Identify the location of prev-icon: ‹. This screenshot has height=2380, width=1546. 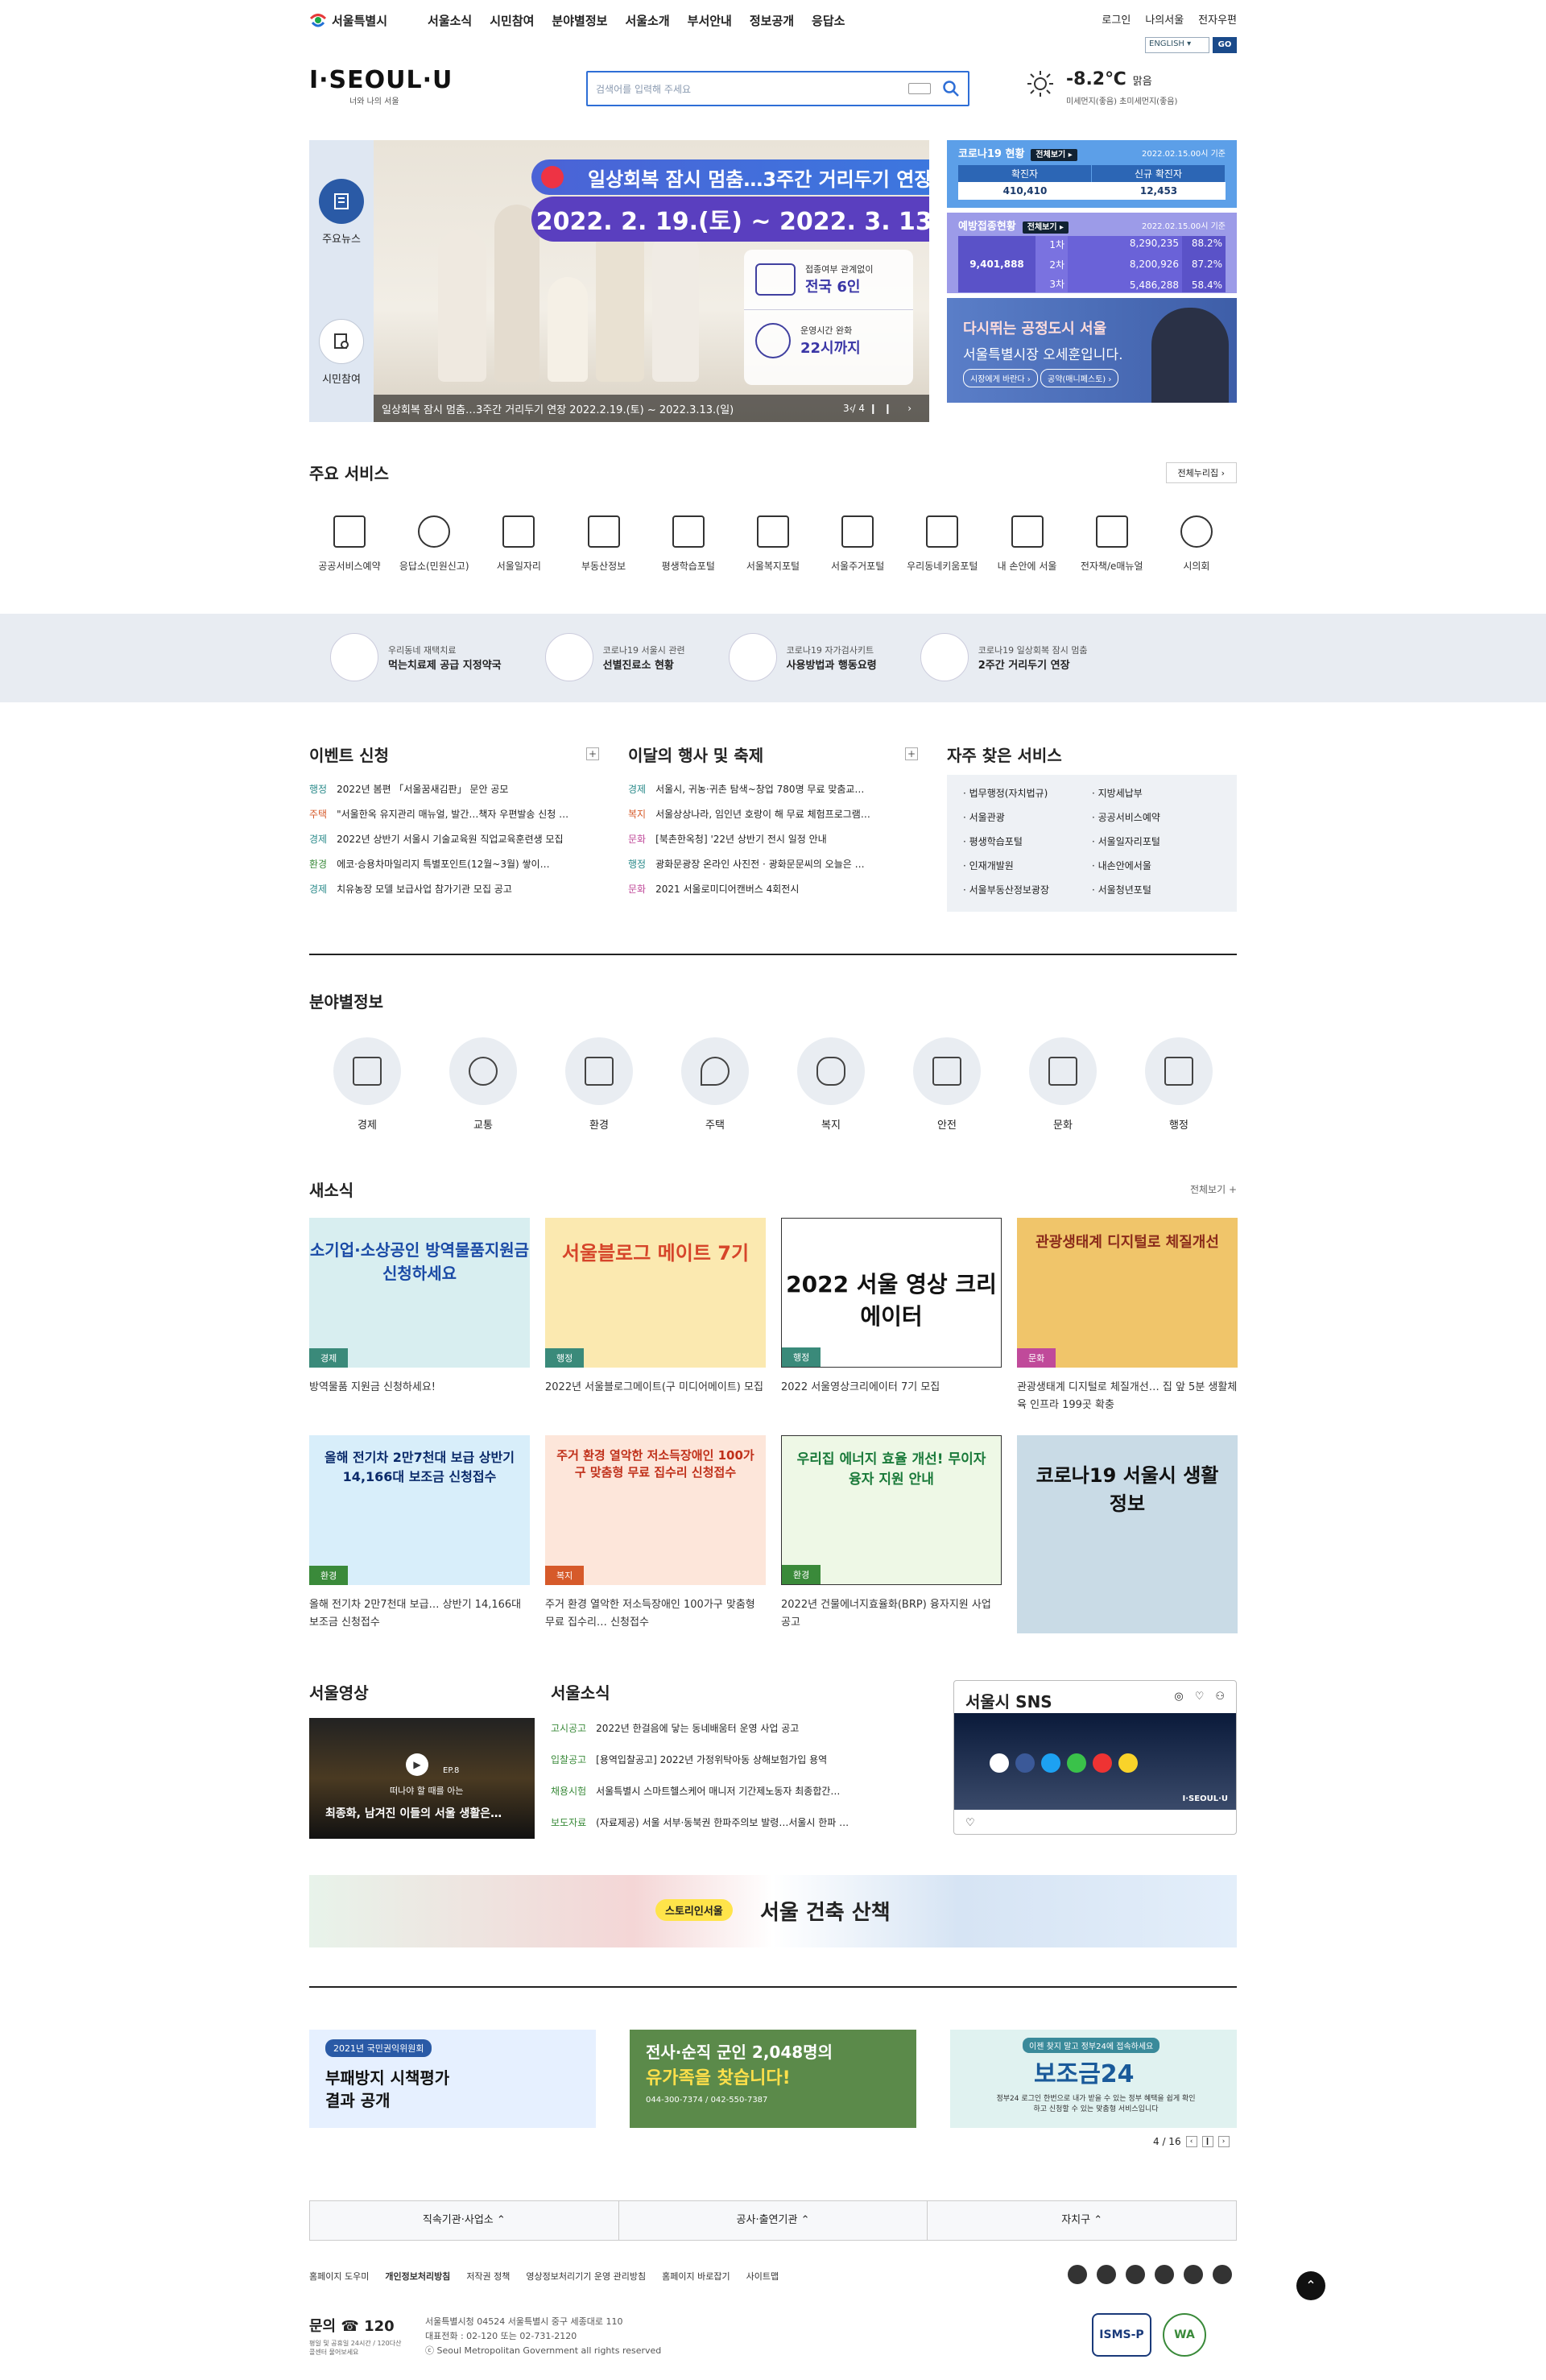
(1191, 2141).